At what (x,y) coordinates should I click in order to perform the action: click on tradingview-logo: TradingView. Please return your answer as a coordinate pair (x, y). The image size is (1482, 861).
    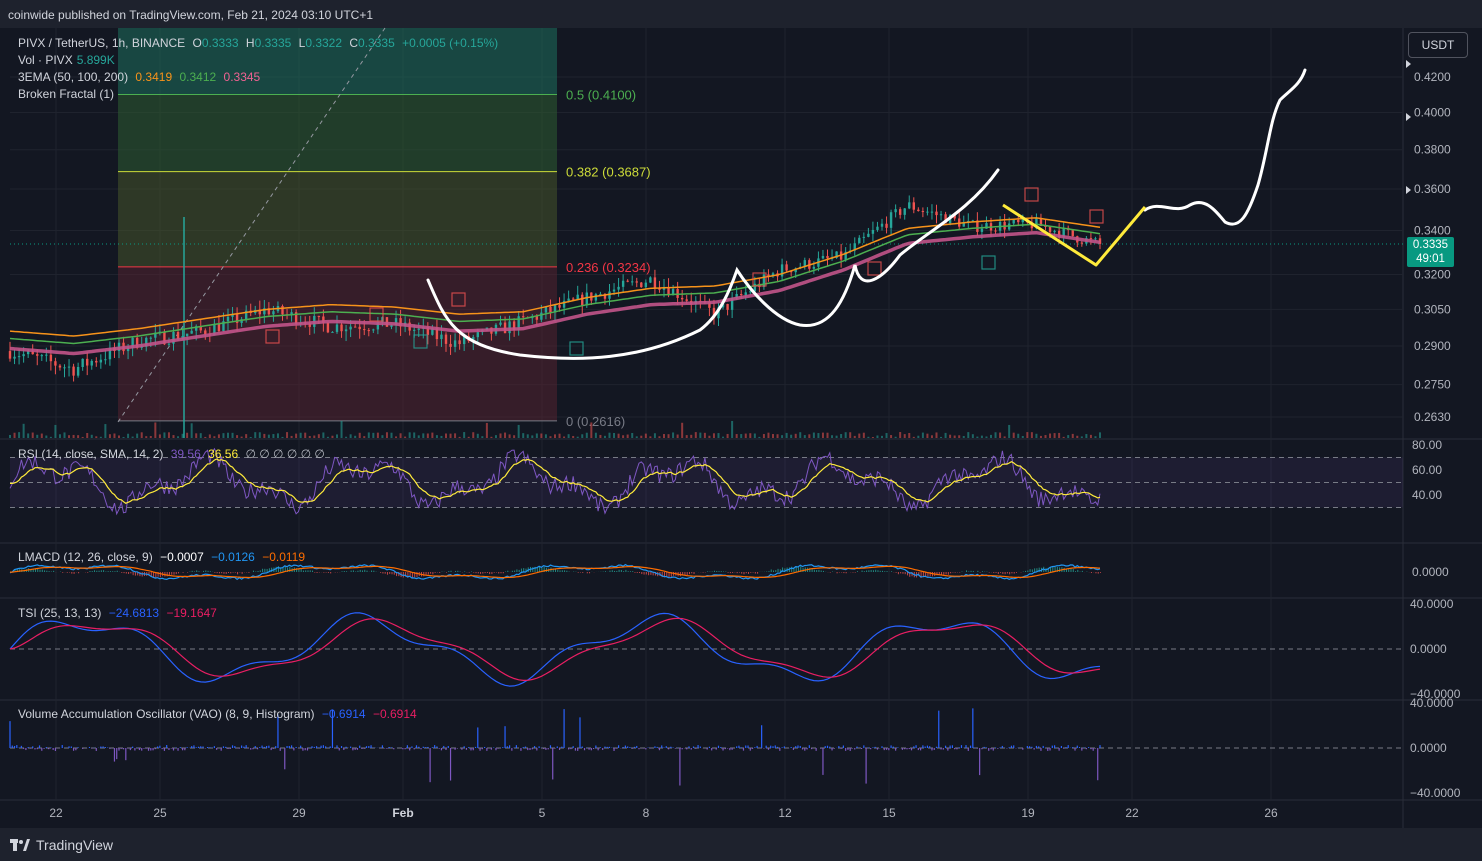
    Looking at the image, I should click on (61, 845).